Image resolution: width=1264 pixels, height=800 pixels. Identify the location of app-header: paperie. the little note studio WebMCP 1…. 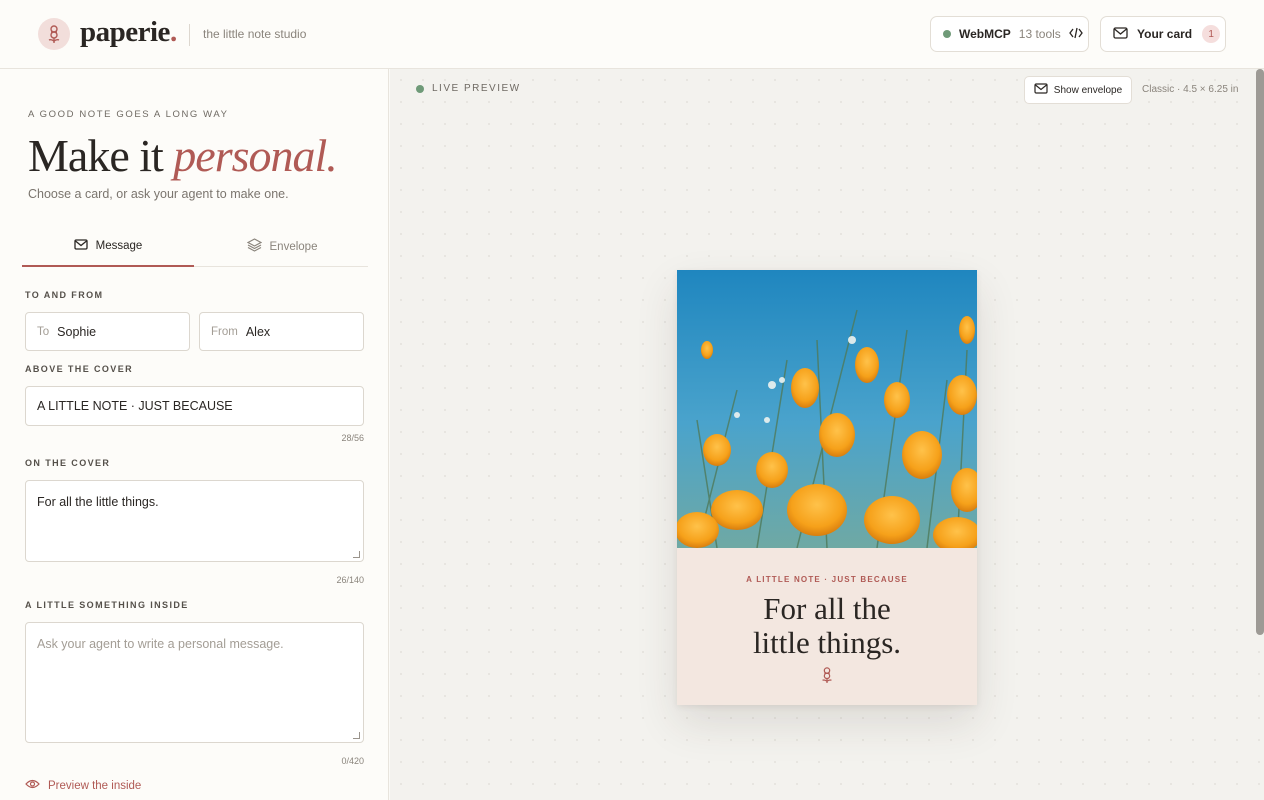
(632, 34).